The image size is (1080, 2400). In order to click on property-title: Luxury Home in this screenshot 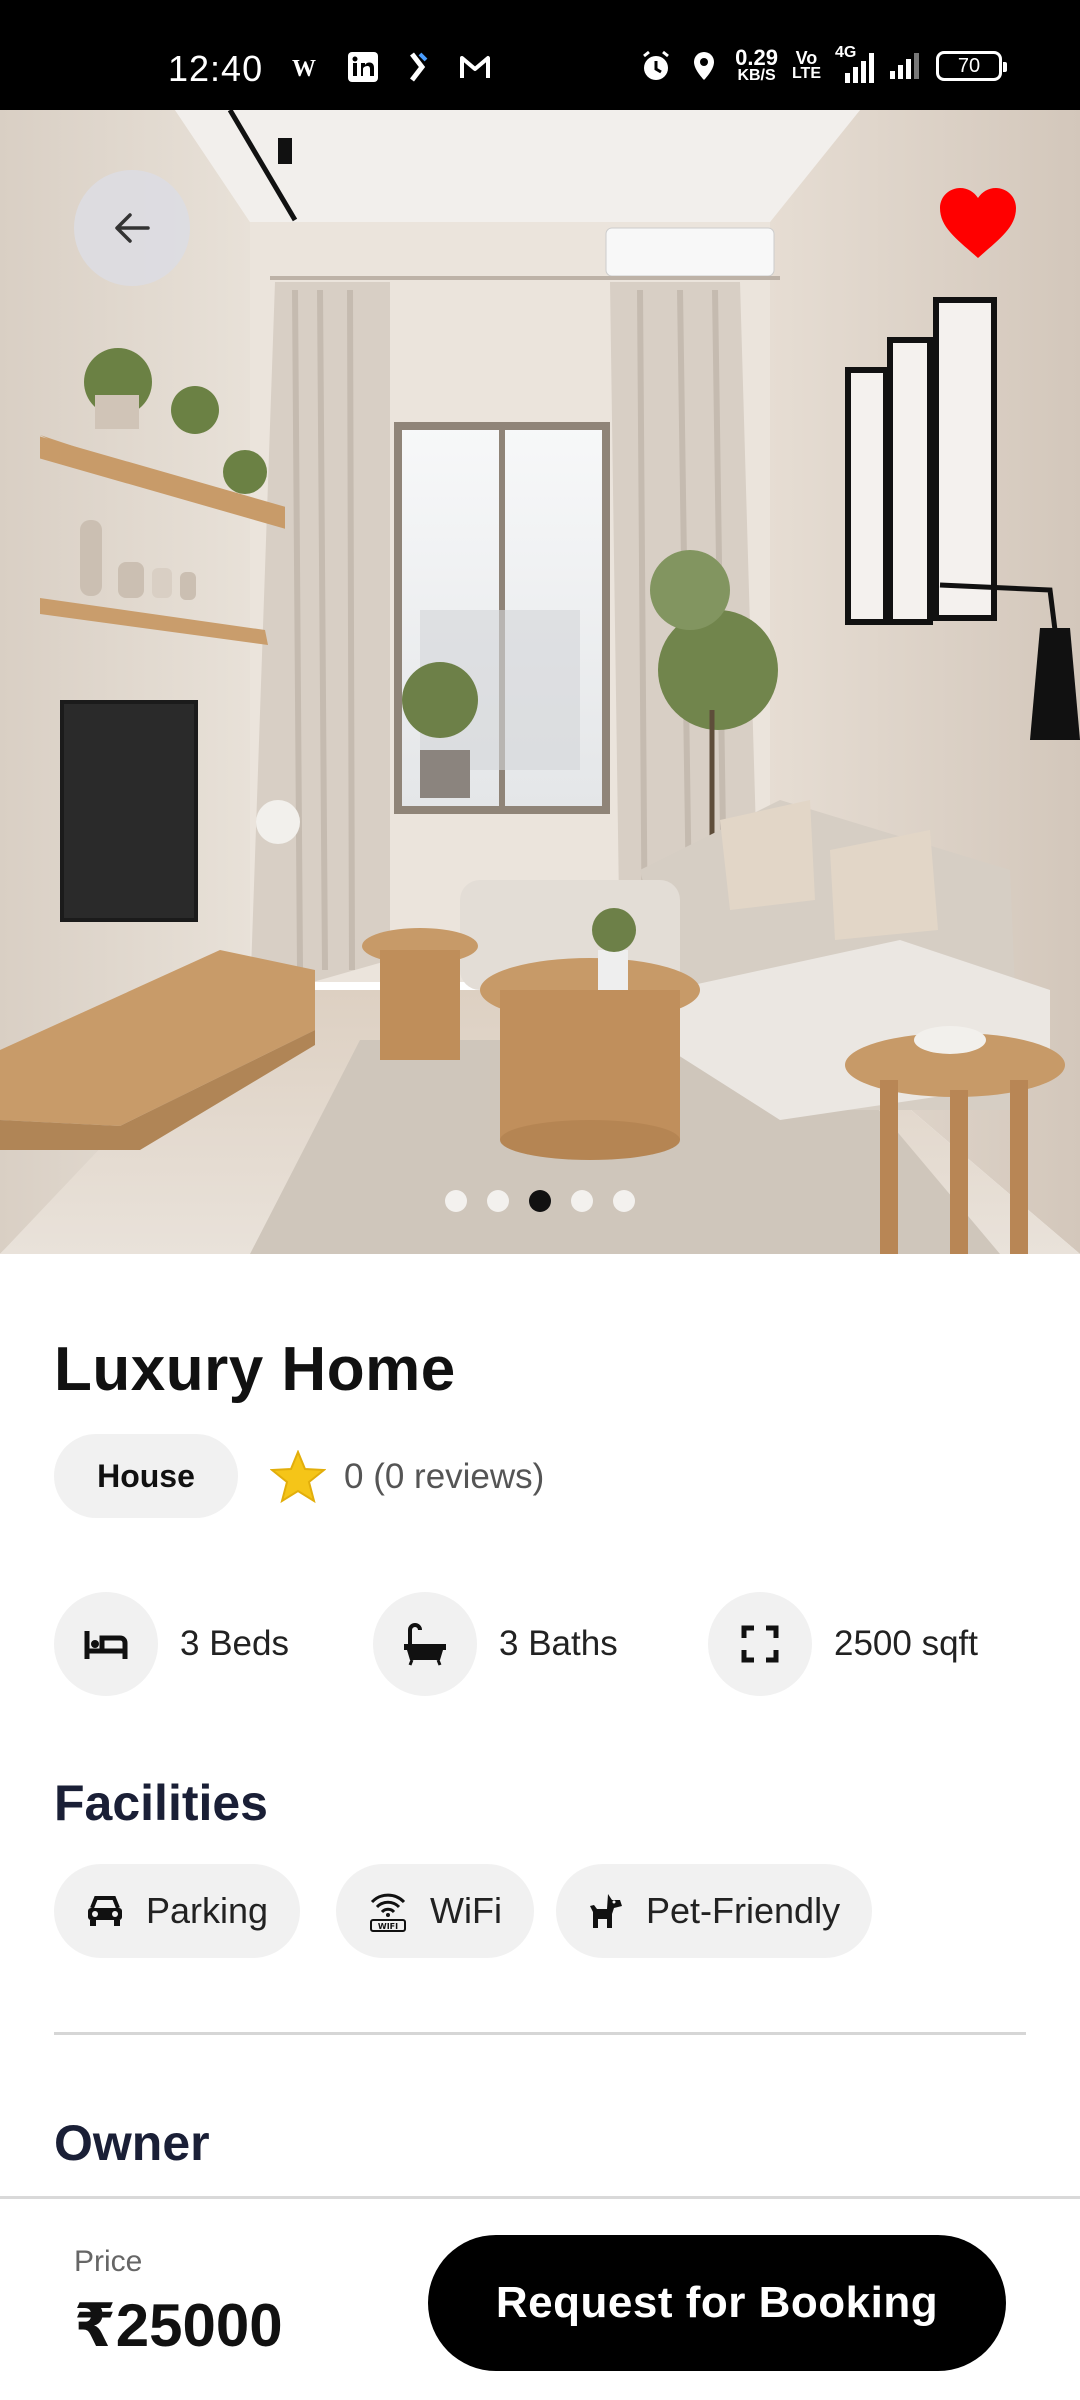, I will do `click(255, 1369)`.